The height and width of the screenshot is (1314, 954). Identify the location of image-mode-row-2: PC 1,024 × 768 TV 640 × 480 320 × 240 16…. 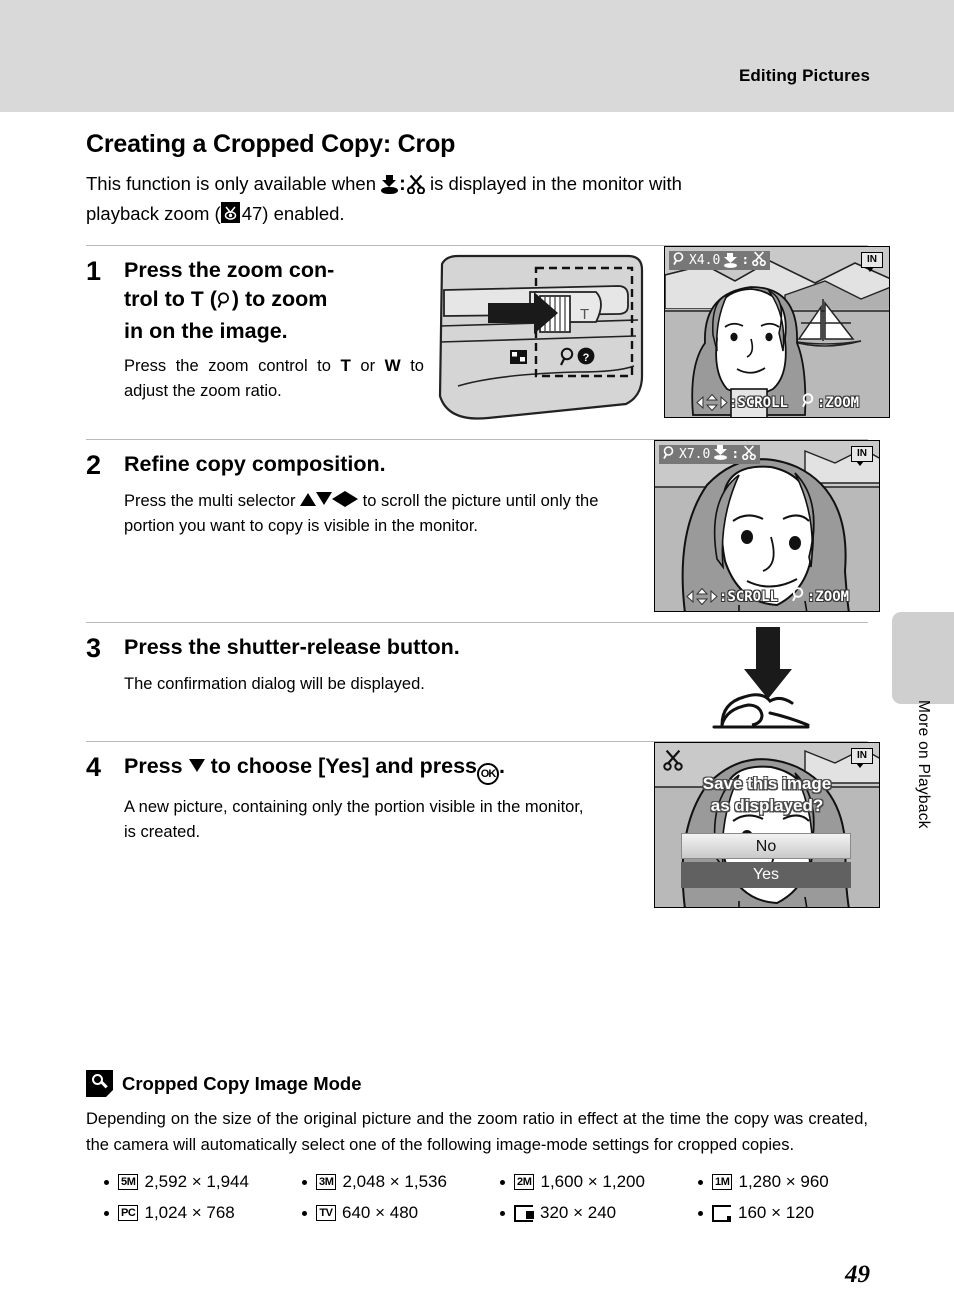
(477, 1213).